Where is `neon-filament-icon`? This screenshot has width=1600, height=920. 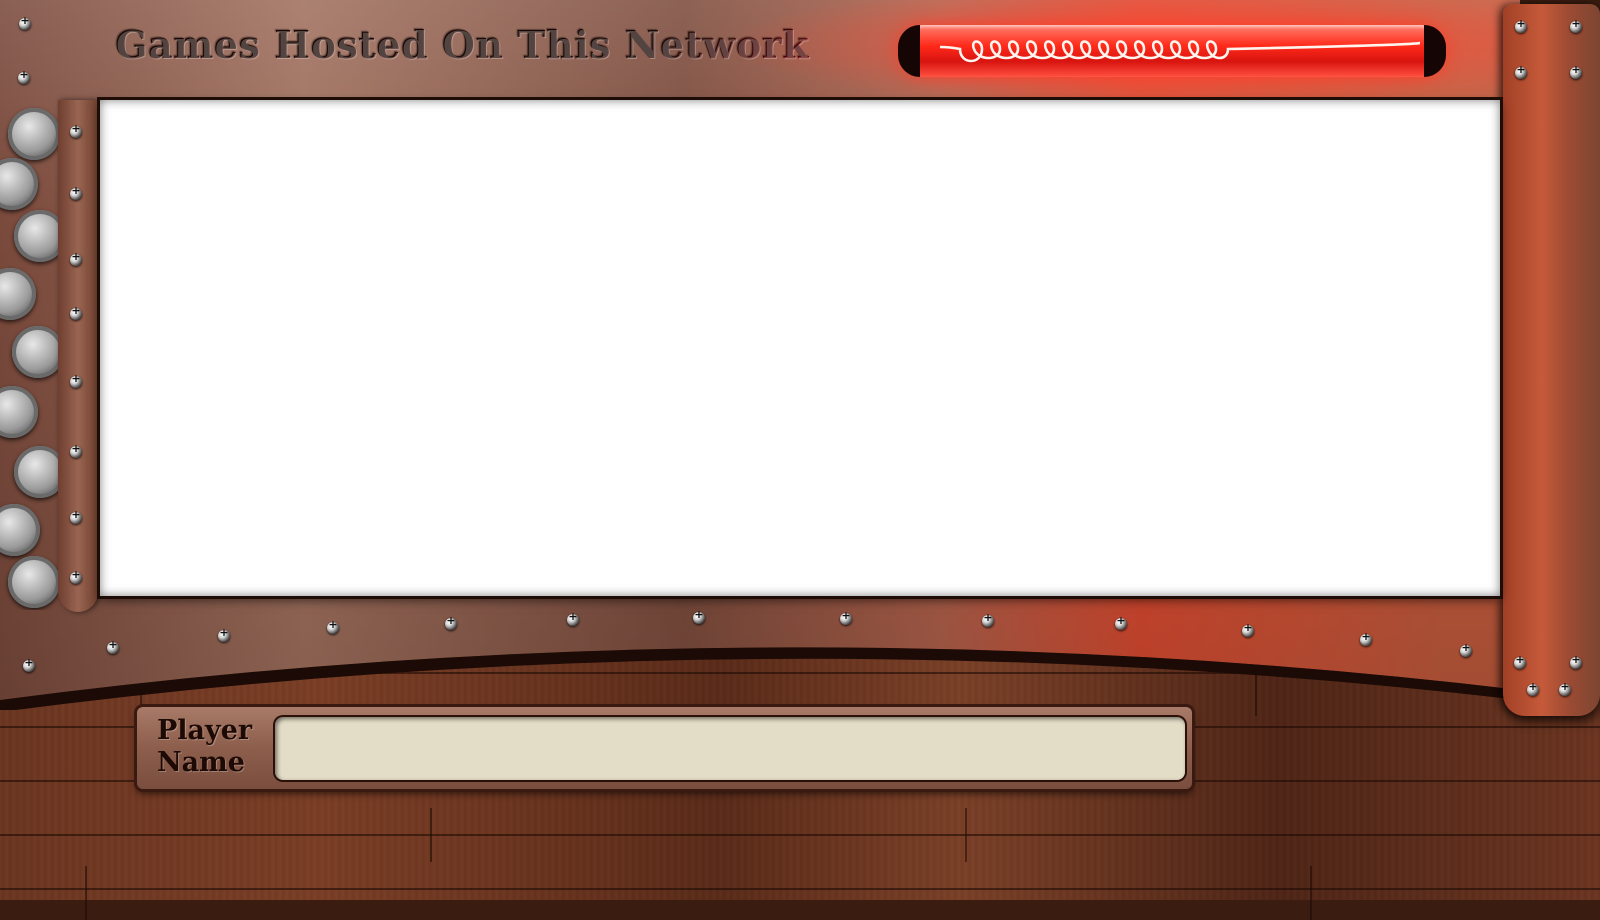
neon-filament-icon is located at coordinates (1180, 51).